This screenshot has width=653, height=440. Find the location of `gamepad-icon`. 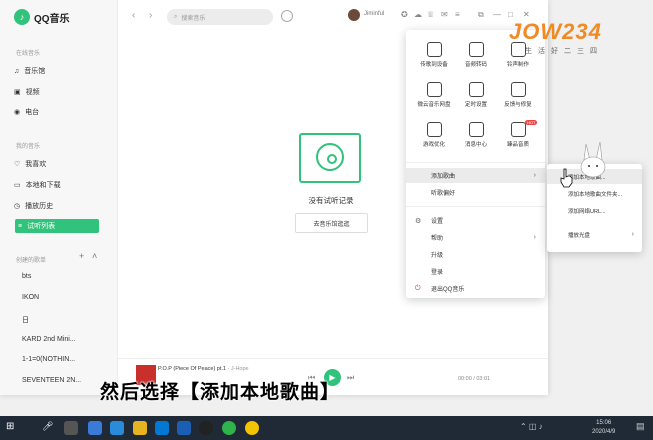

gamepad-icon is located at coordinates (434, 129).